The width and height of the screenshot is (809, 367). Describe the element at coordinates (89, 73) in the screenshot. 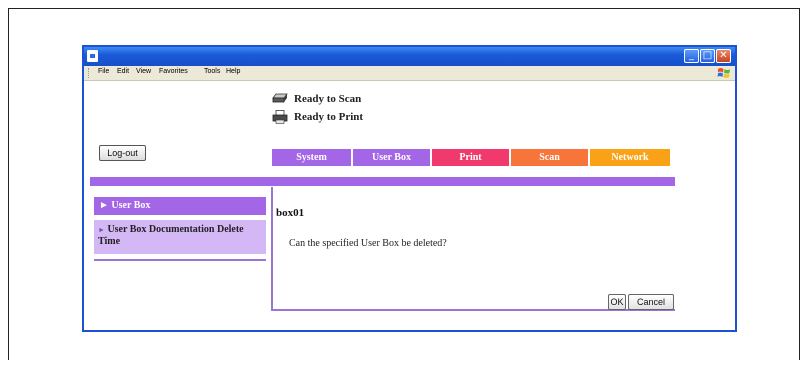

I see `toolbar-grip-icon` at that location.